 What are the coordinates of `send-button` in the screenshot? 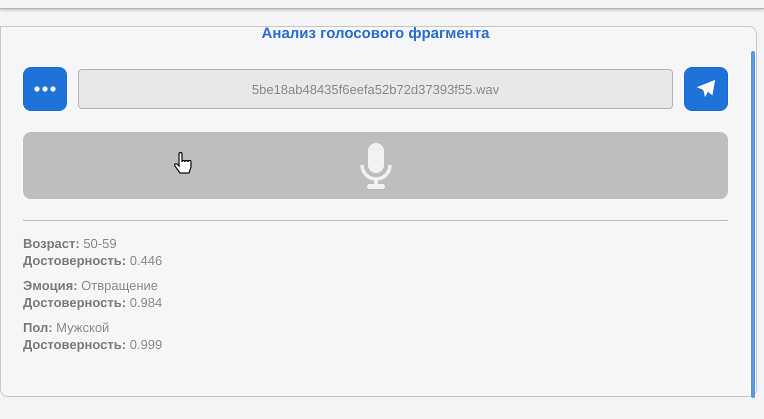 It's located at (706, 89).